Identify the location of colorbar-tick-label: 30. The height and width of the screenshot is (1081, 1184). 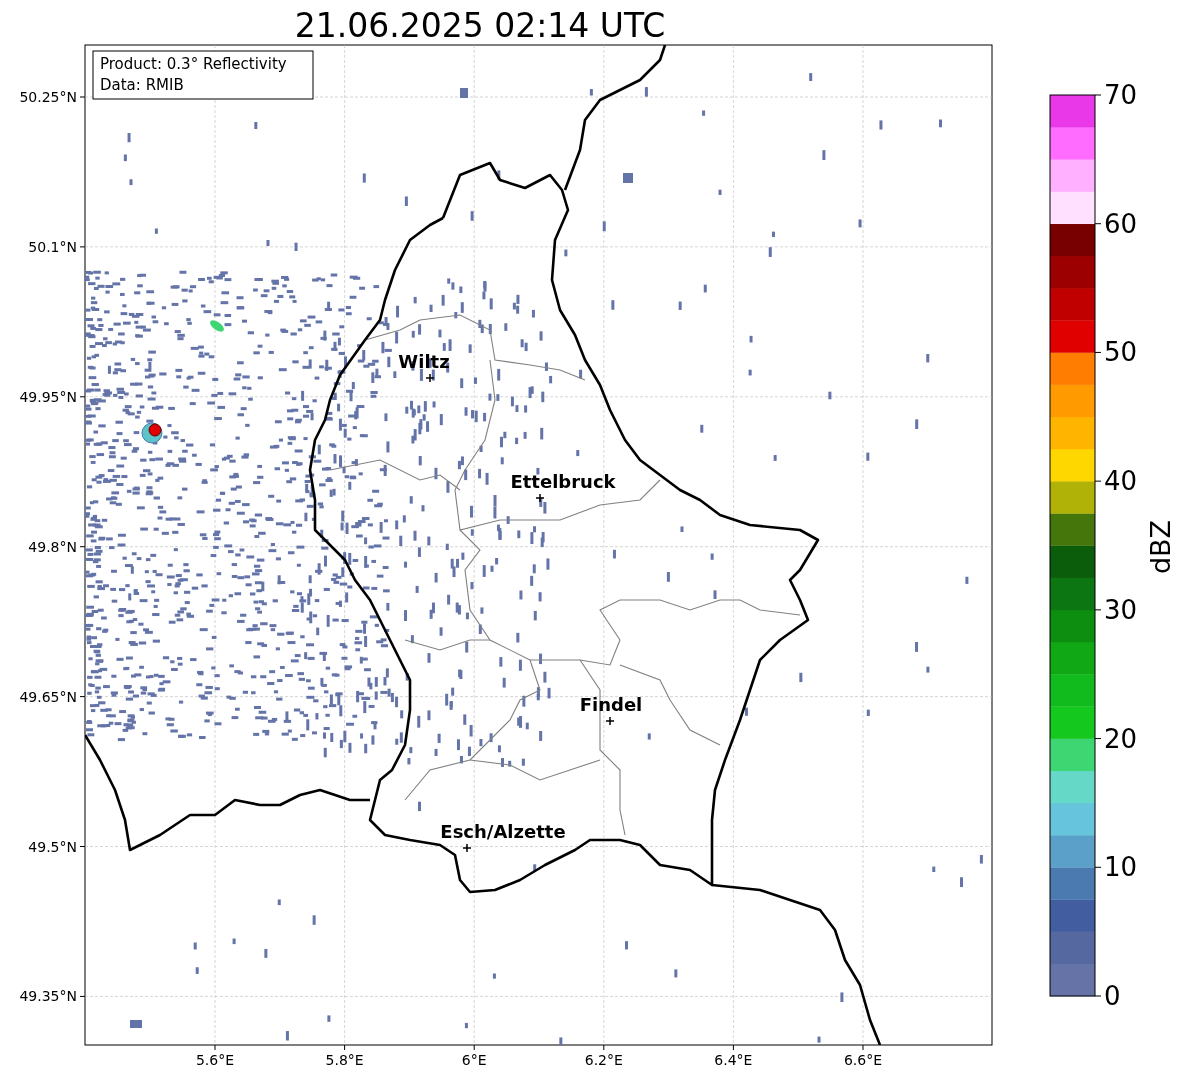
(1121, 609).